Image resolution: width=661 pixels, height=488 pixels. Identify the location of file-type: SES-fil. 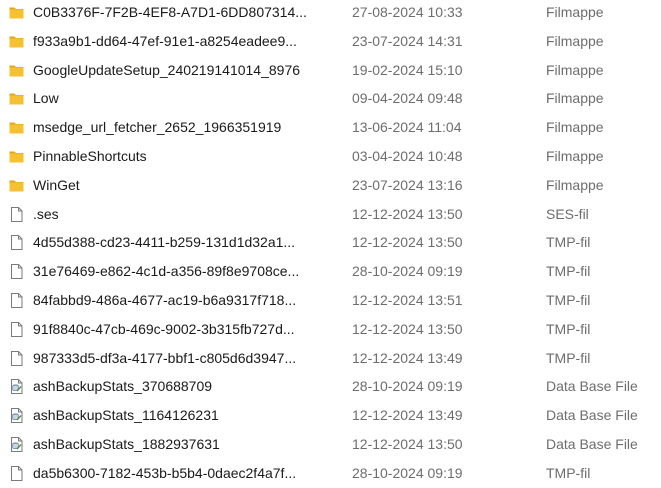
(567, 213).